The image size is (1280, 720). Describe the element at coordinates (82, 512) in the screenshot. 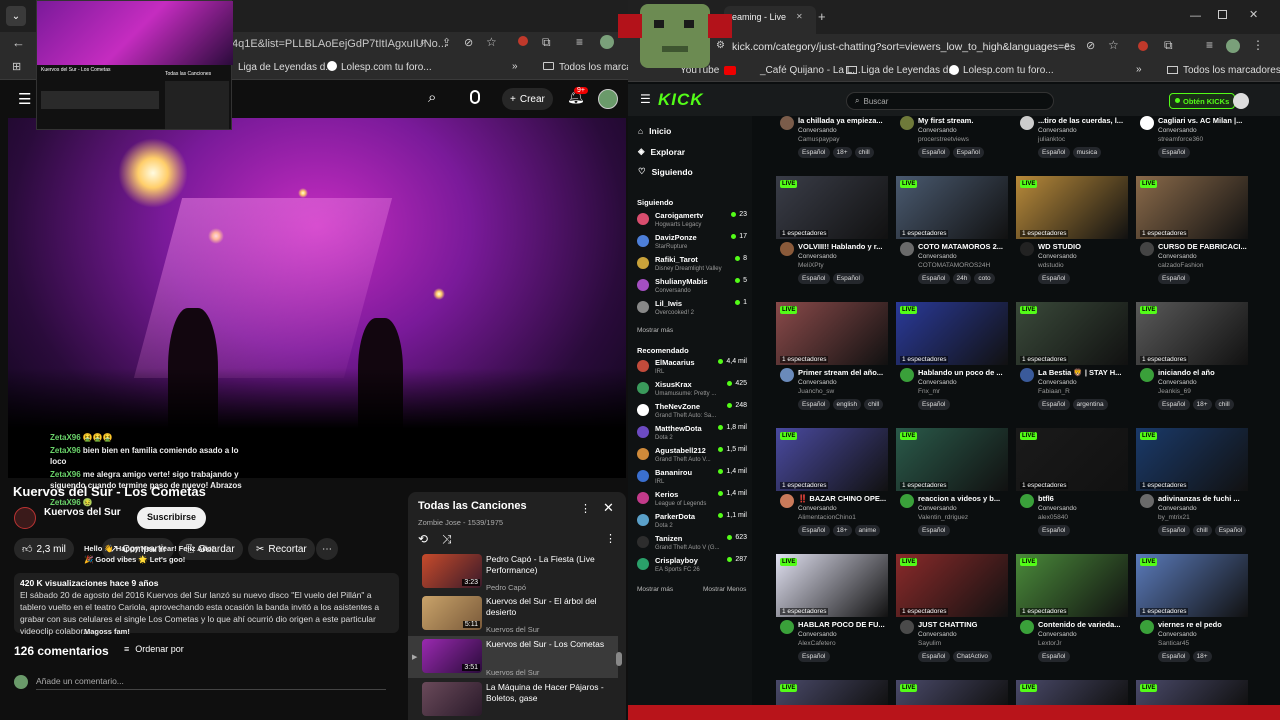

I see `channel-name: Kuervos del Sur` at that location.